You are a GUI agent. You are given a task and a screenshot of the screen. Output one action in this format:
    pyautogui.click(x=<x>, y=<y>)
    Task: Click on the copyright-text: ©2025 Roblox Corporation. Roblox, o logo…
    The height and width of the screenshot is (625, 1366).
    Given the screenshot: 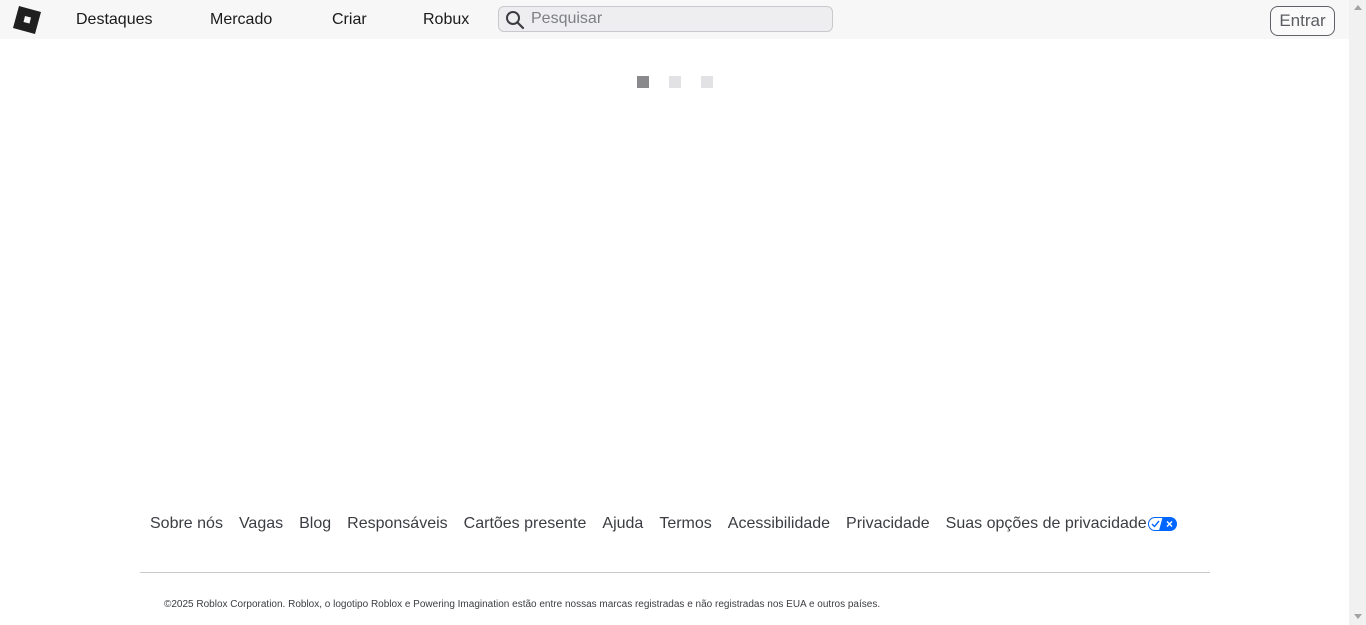 What is the action you would take?
    pyautogui.click(x=522, y=604)
    